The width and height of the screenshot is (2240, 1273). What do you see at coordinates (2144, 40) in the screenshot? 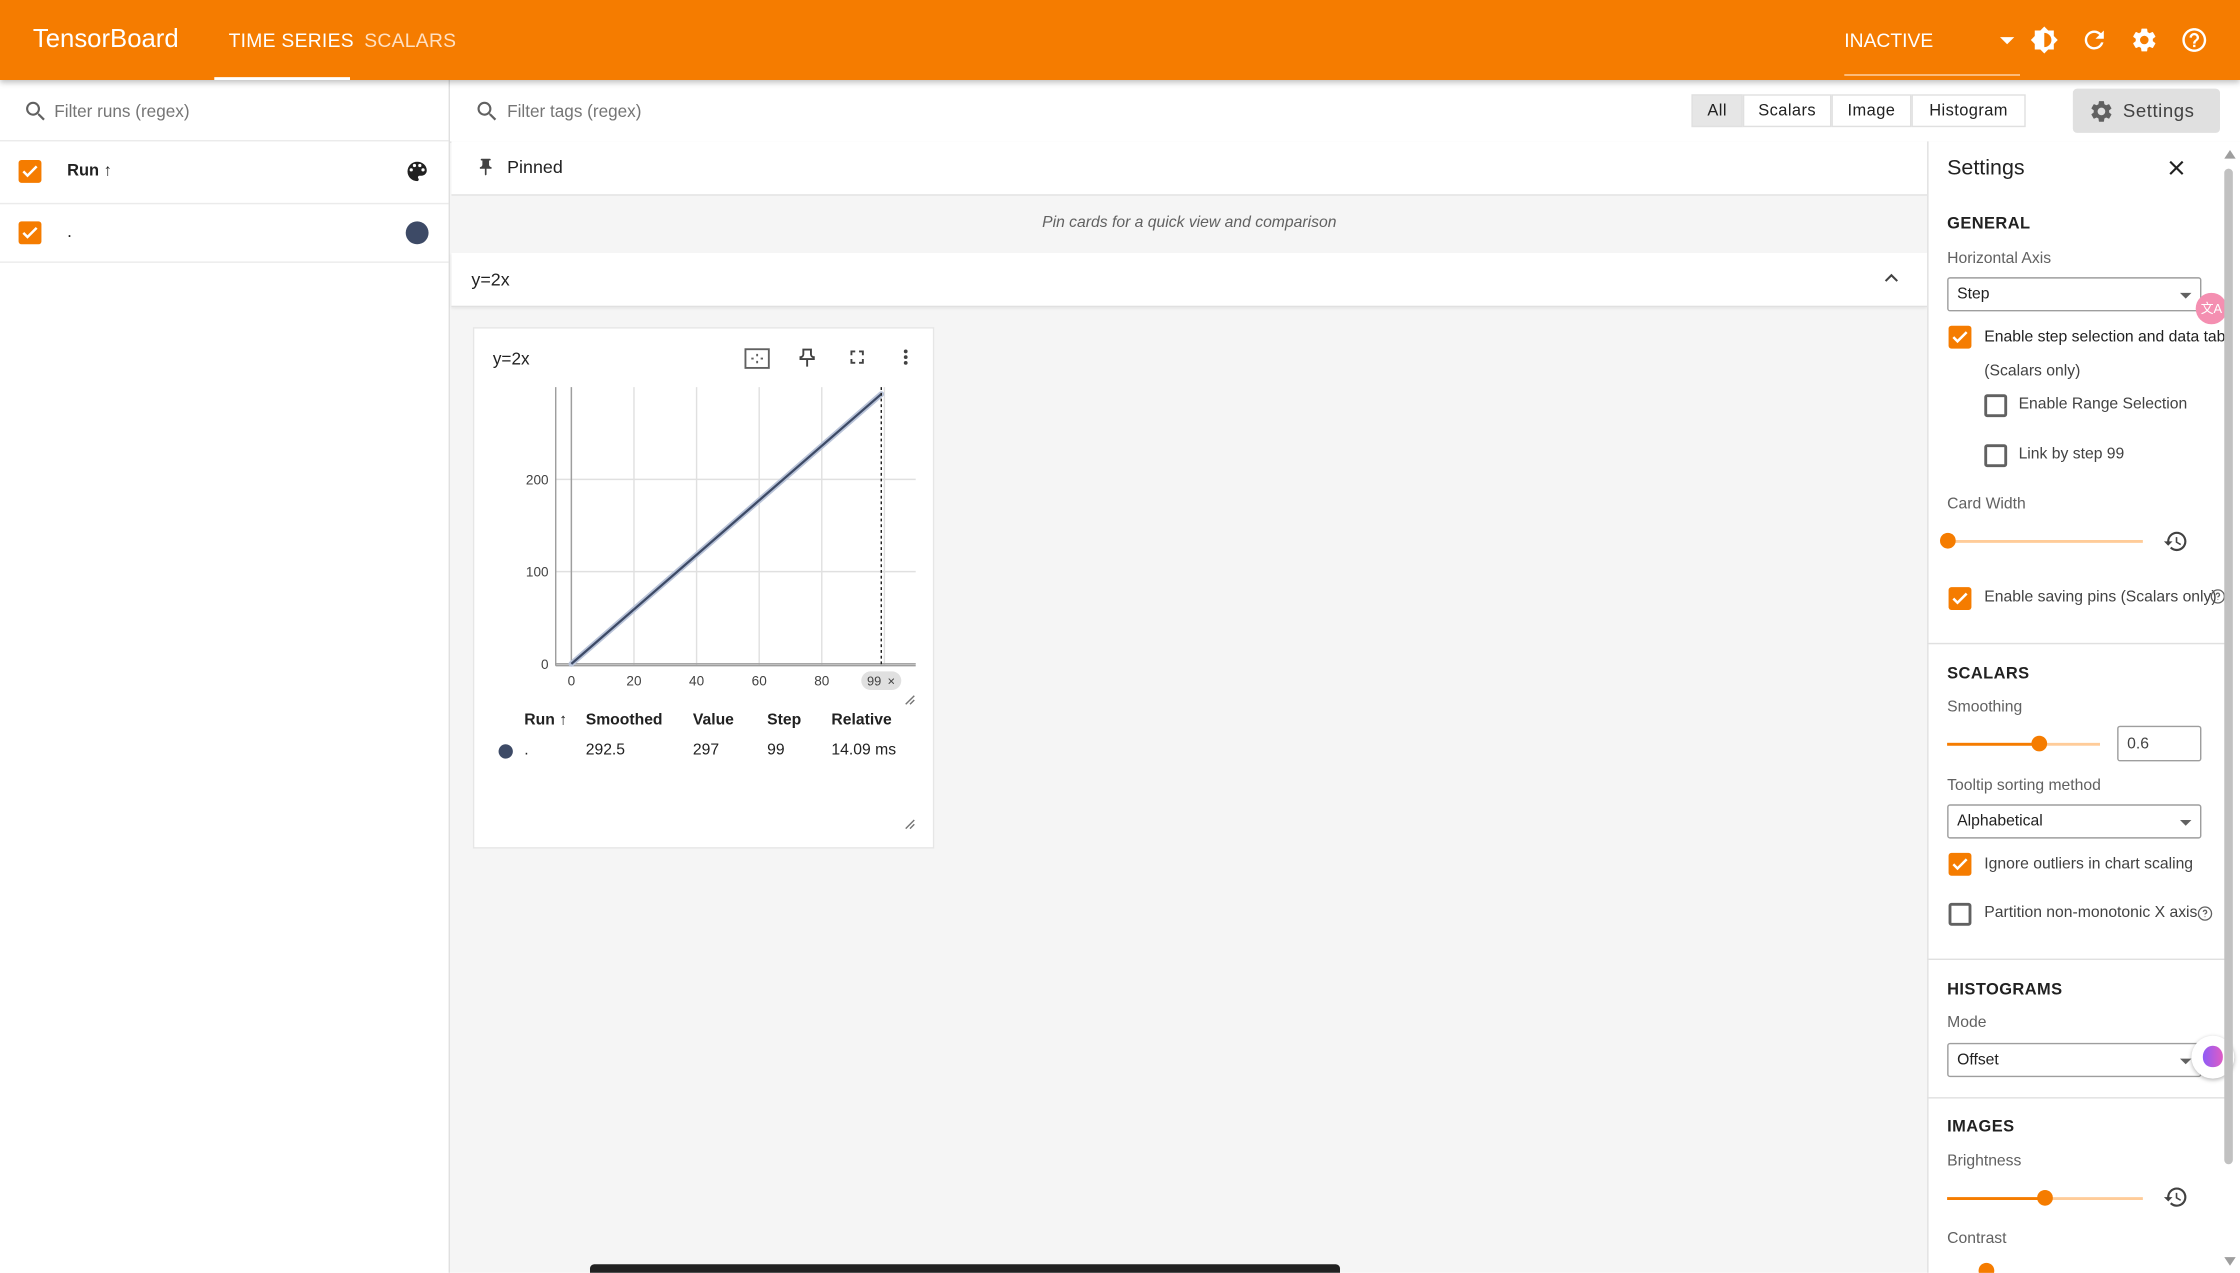
I see `settings-gear-icon` at bounding box center [2144, 40].